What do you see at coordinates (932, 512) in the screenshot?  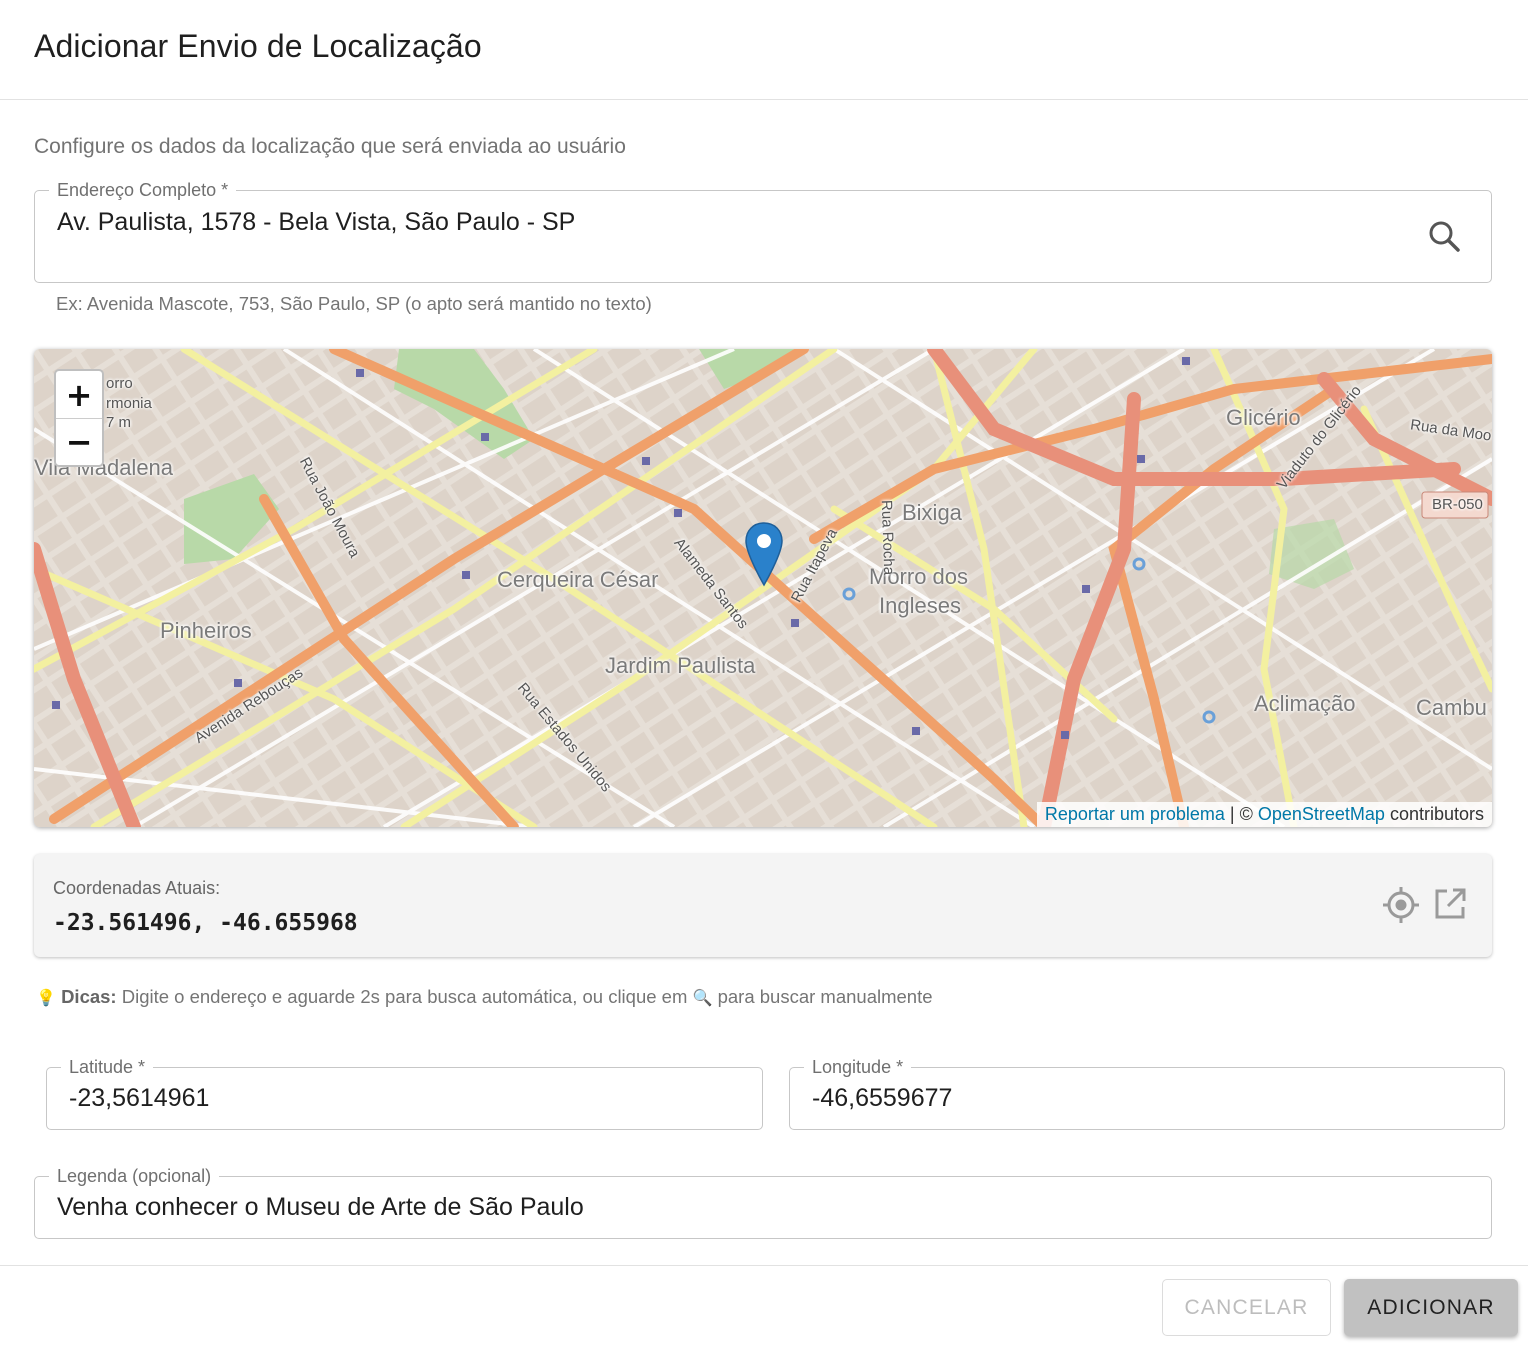 I see `map-label-bixiga: Bixiga` at bounding box center [932, 512].